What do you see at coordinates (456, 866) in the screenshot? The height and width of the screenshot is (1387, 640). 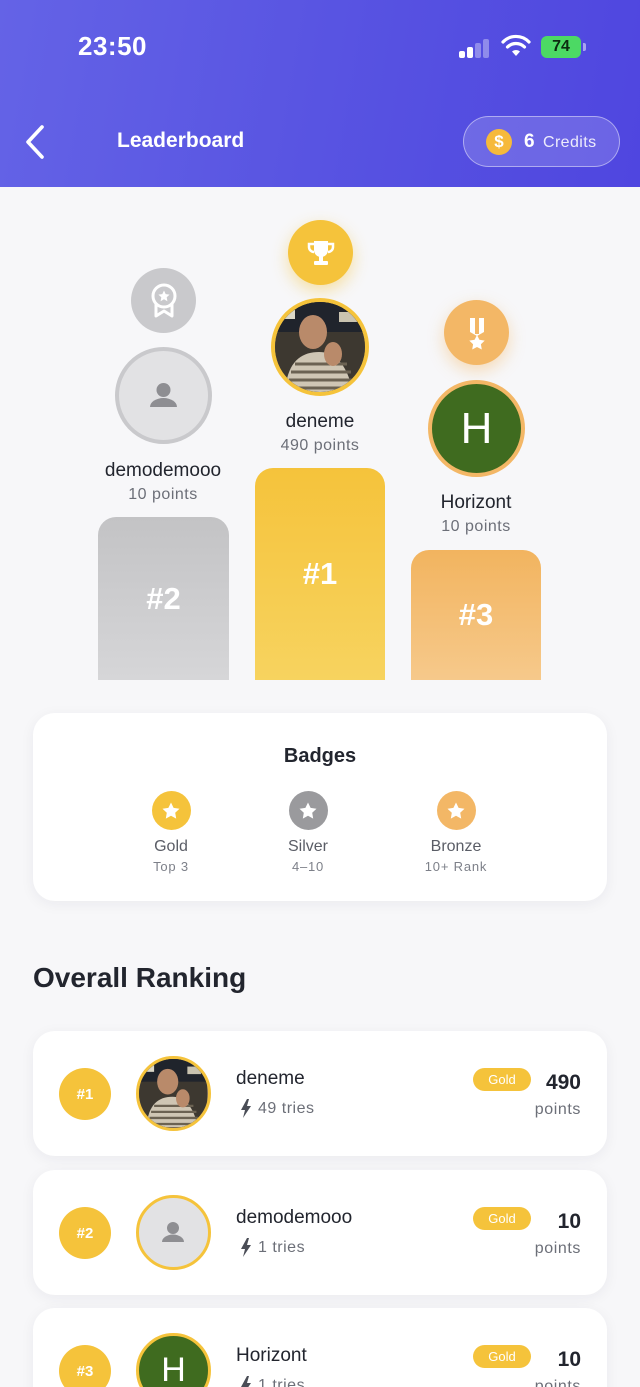 I see `badge-sub: 10+ Rank` at bounding box center [456, 866].